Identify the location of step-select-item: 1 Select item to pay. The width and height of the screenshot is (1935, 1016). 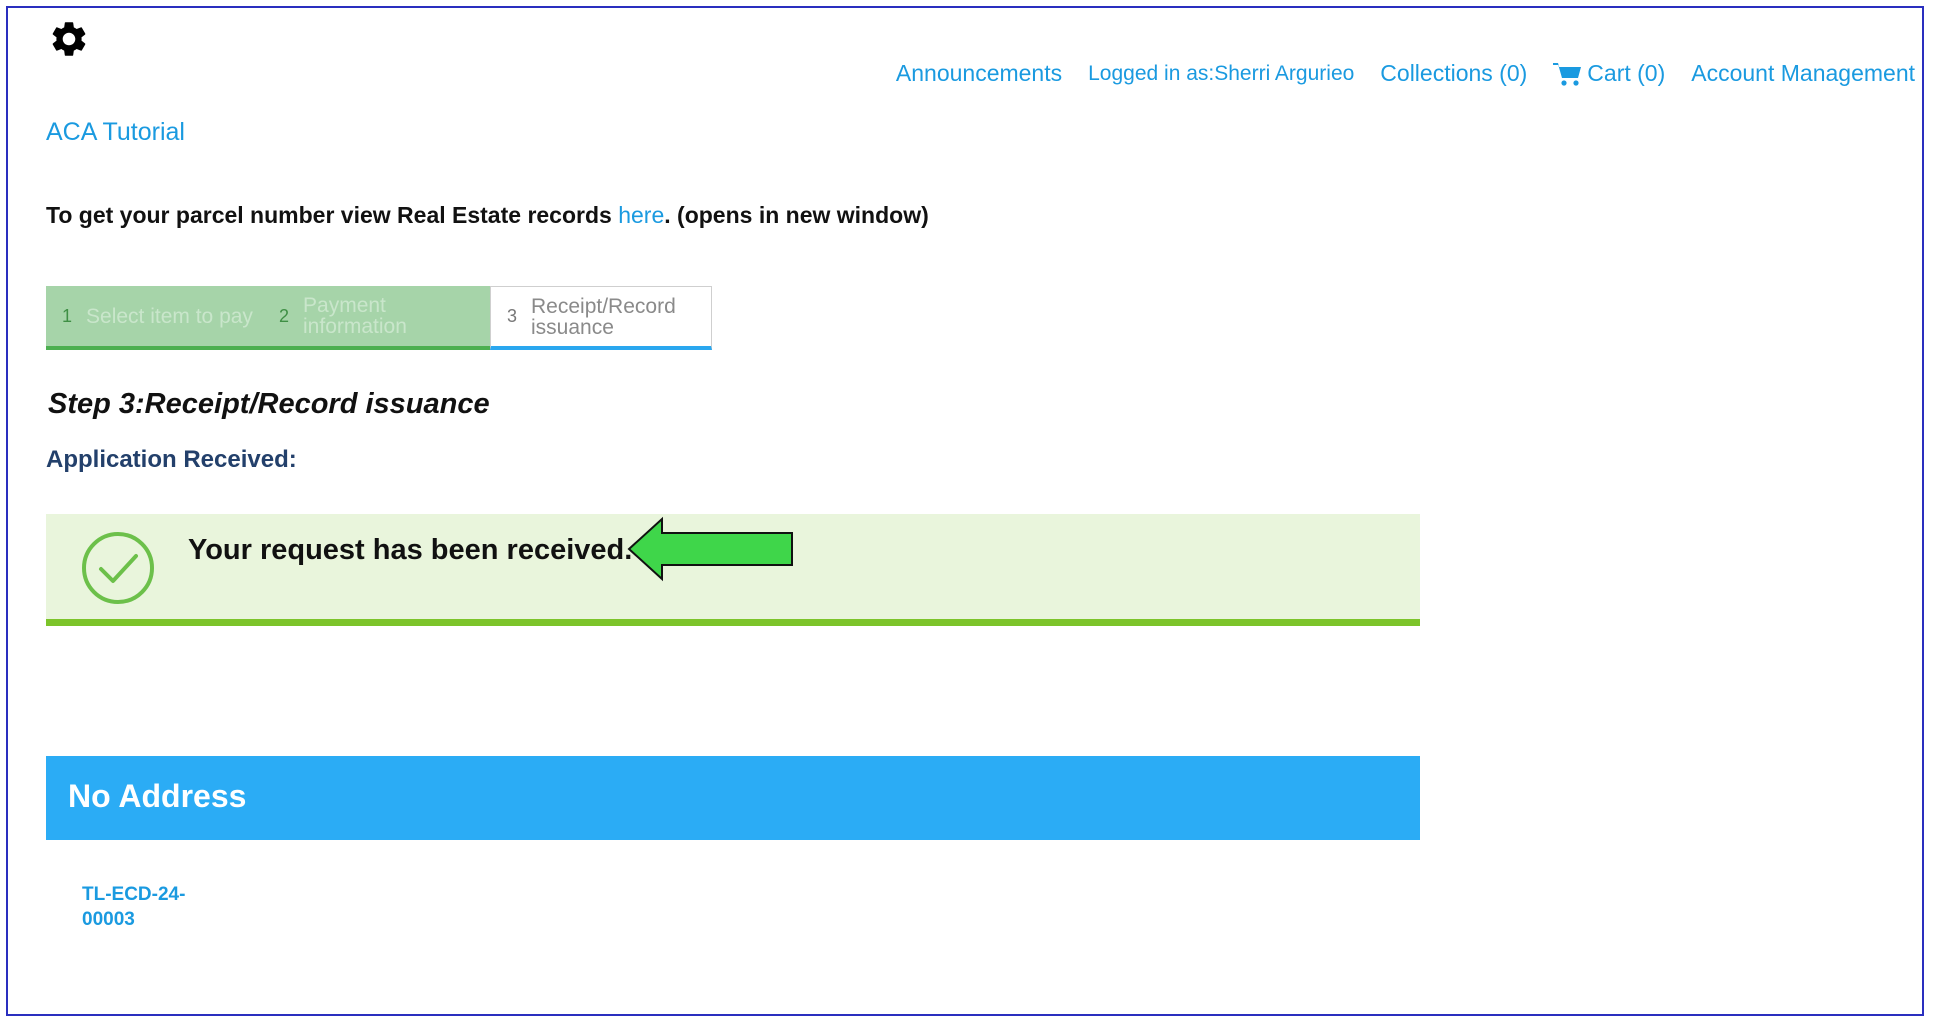
(154, 318).